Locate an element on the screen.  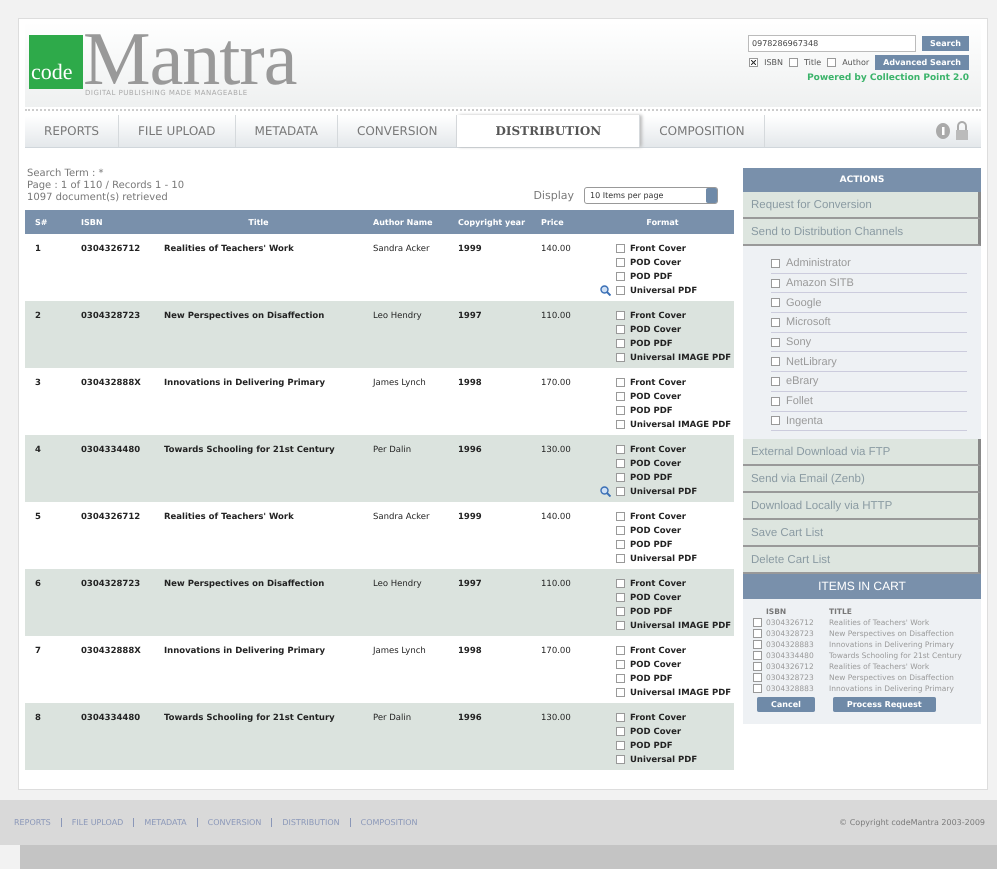
column-header: Price is located at coordinates (561, 222).